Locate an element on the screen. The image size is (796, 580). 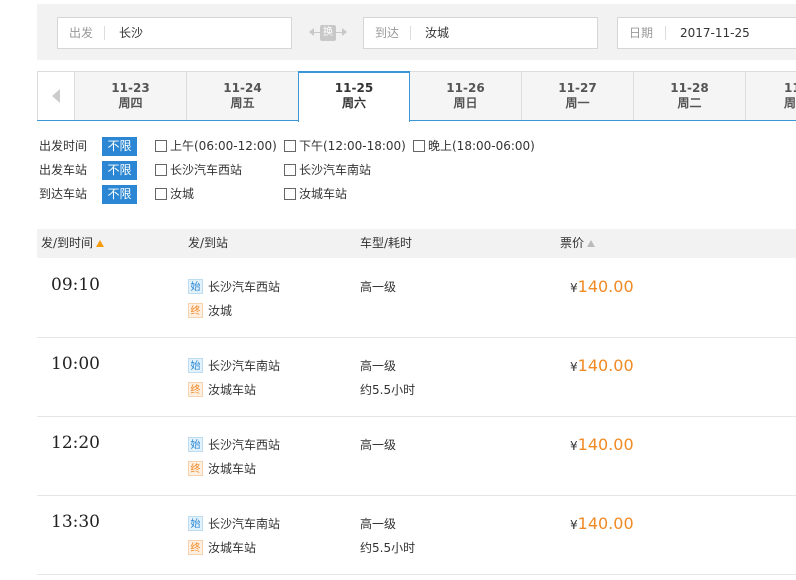
from-label: 出发 is located at coordinates (81, 33).